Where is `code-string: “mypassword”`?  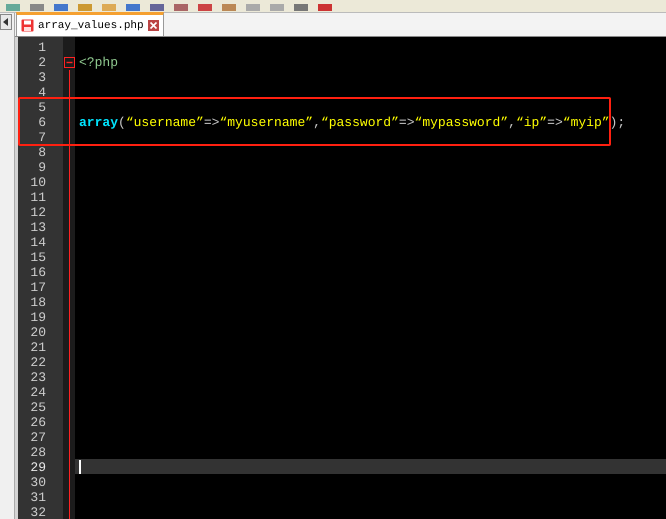
code-string: “mypassword” is located at coordinates (461, 122).